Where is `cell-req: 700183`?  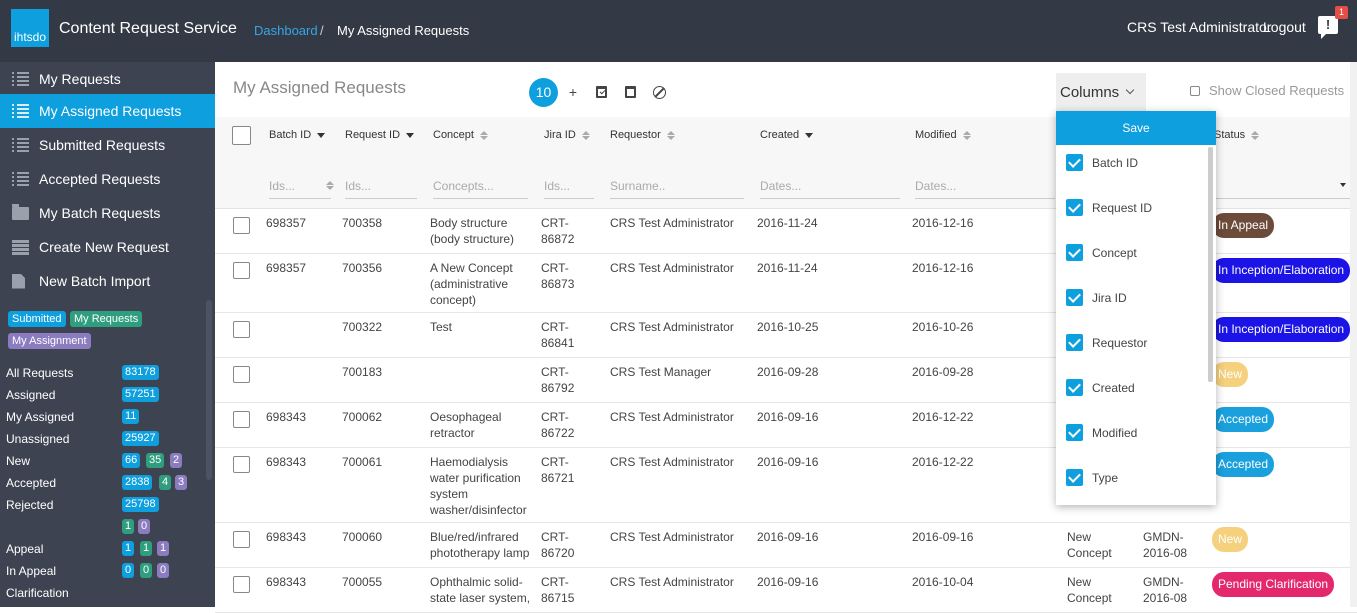
cell-req: 700183 is located at coordinates (382, 372).